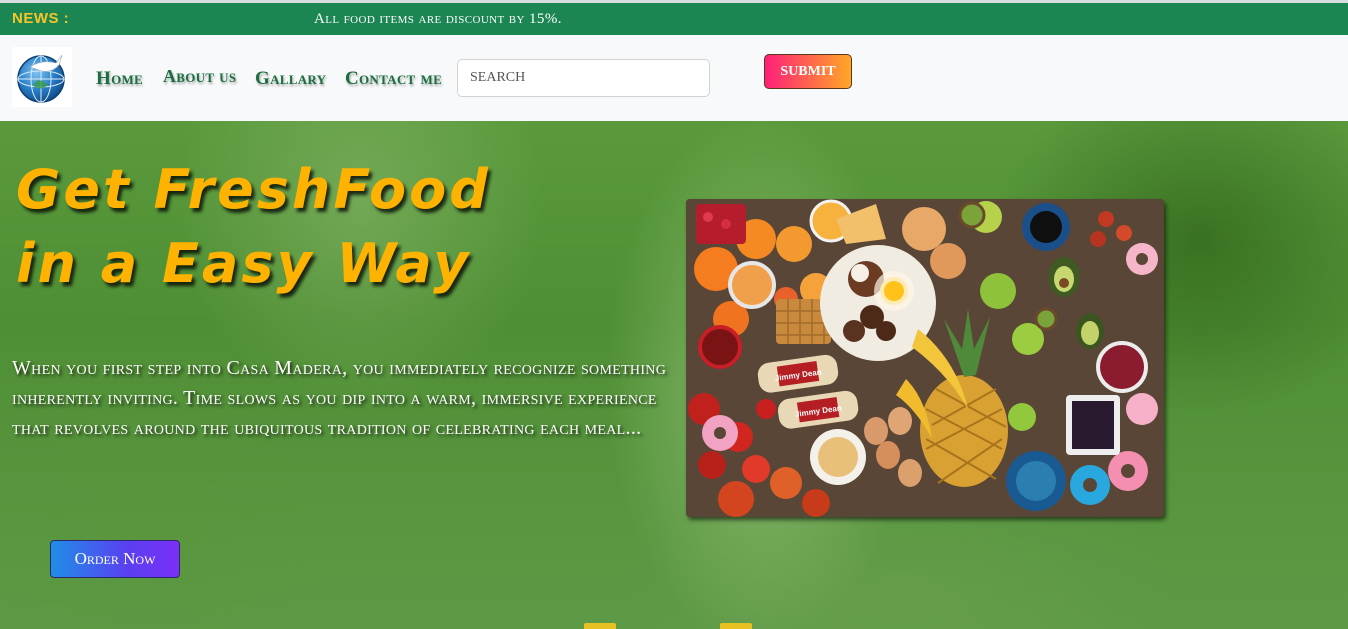 This screenshot has height=629, width=1348. Describe the element at coordinates (115, 559) in the screenshot. I see `order-now-button: Order Now` at that location.